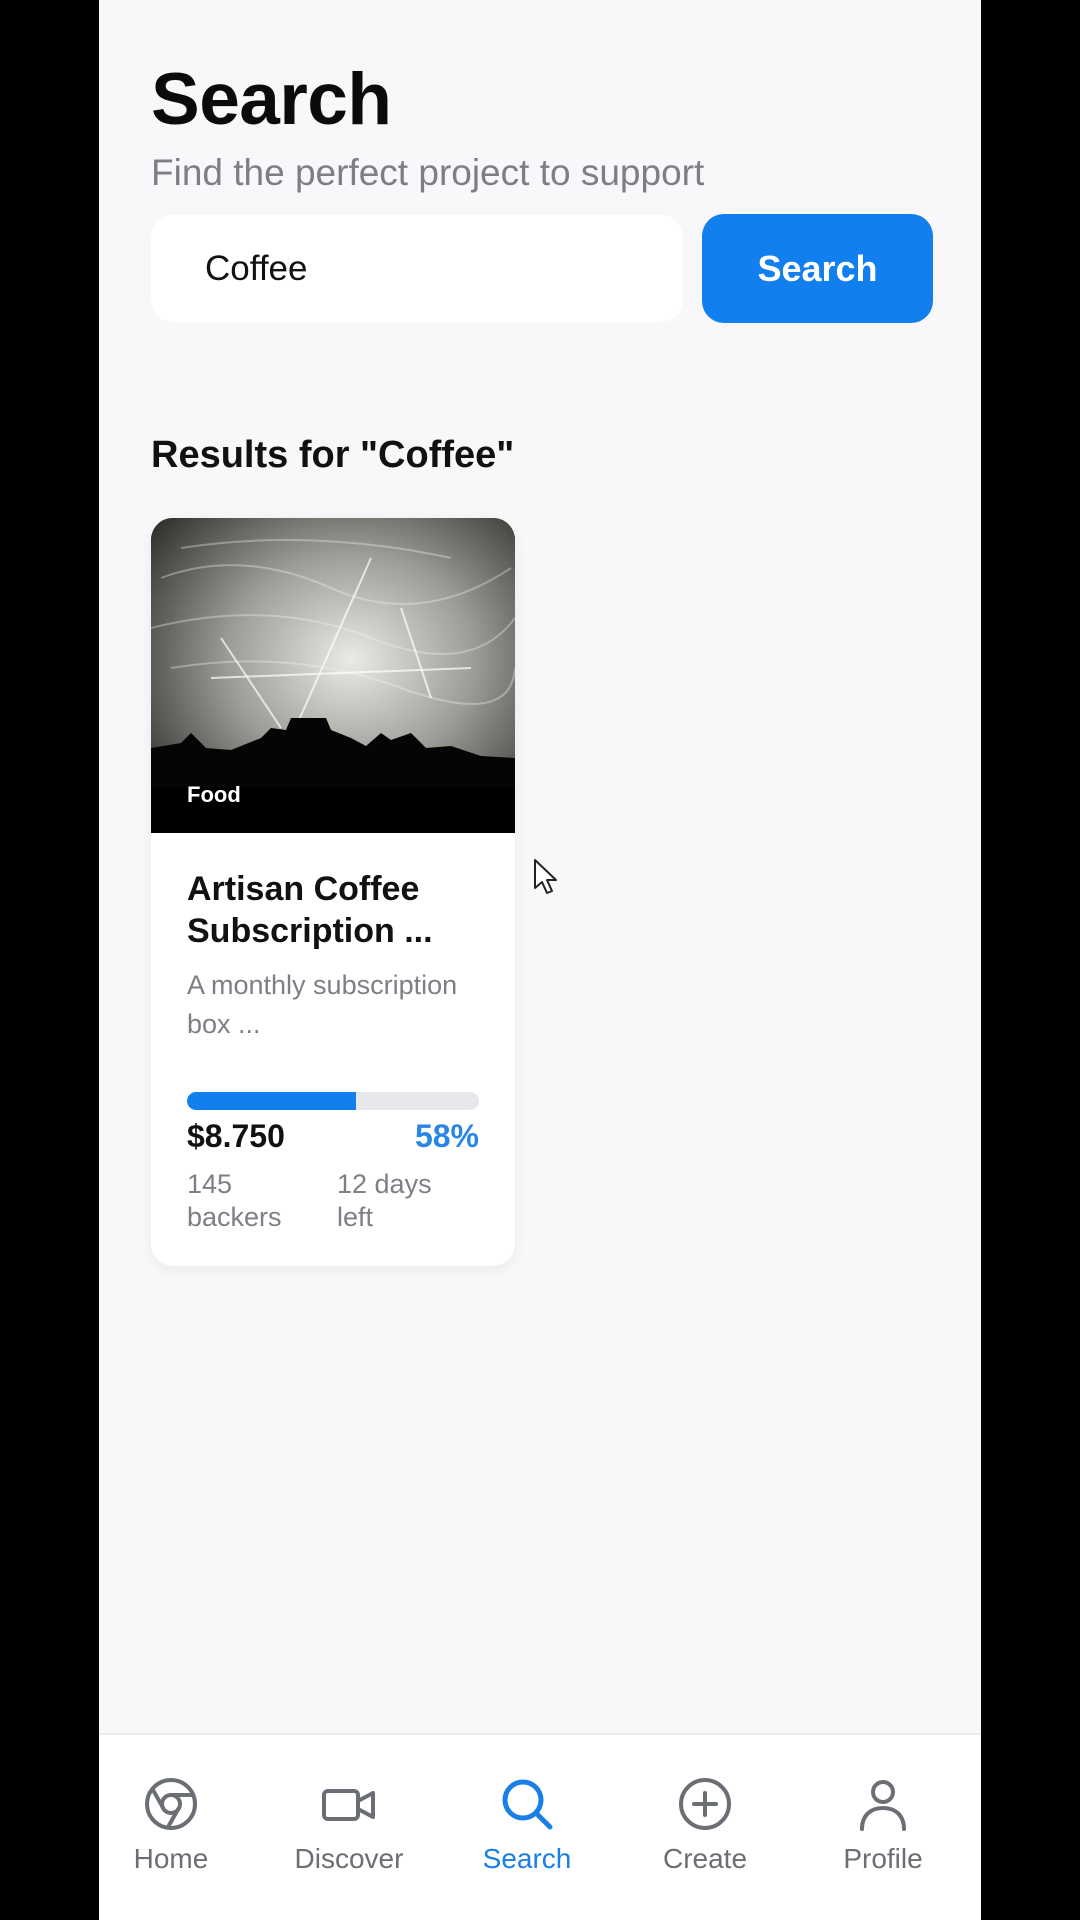  Describe the element at coordinates (349, 1858) in the screenshot. I see `nav-label-discover: Discover` at that location.